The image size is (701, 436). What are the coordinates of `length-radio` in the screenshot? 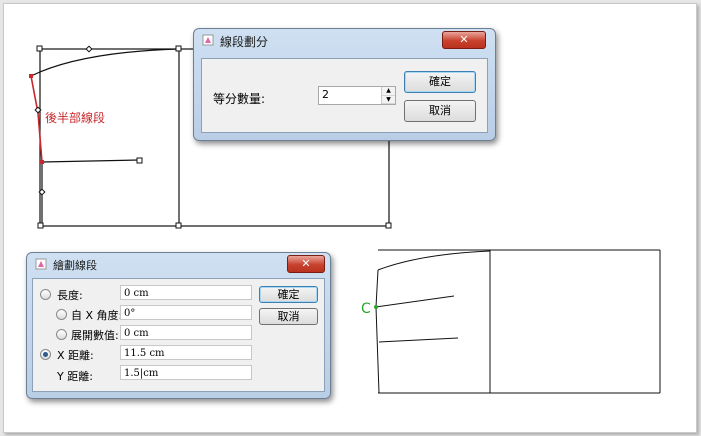 It's located at (45, 294).